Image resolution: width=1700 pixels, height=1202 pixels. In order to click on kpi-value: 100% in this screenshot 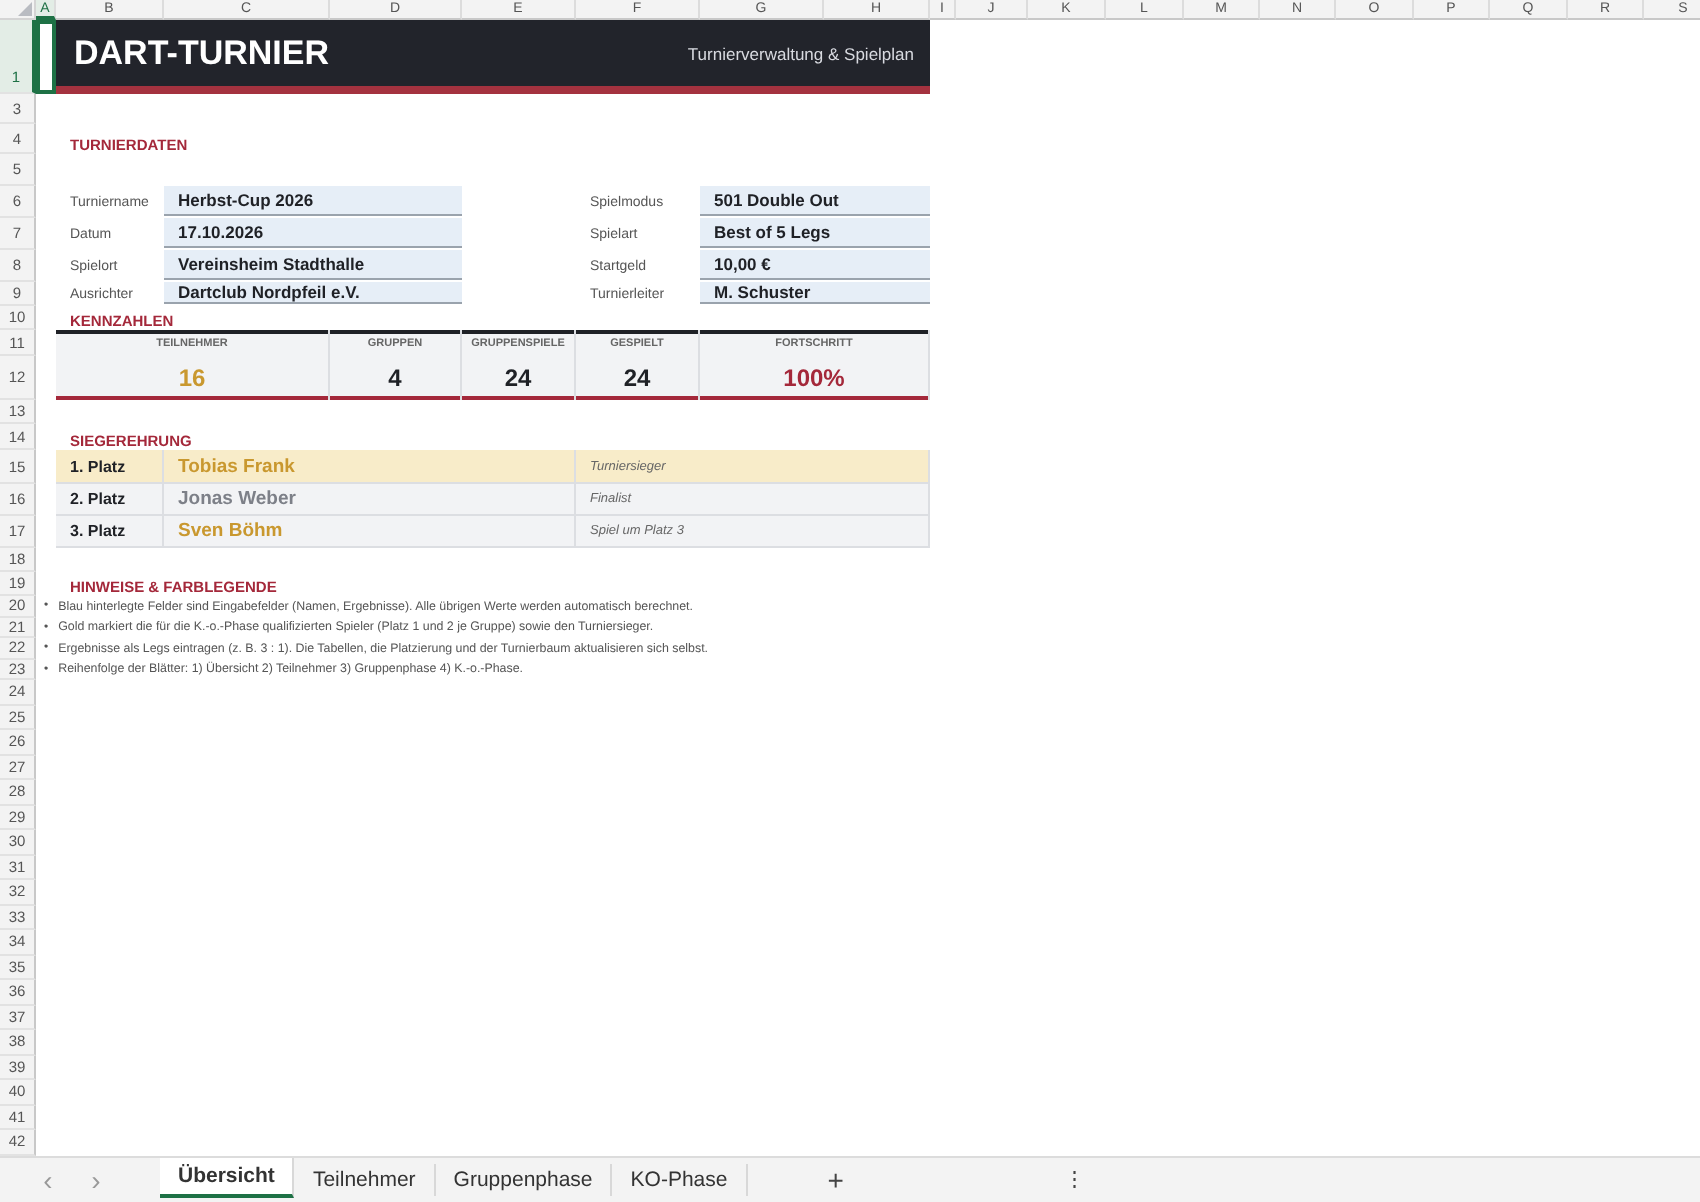, I will do `click(814, 378)`.